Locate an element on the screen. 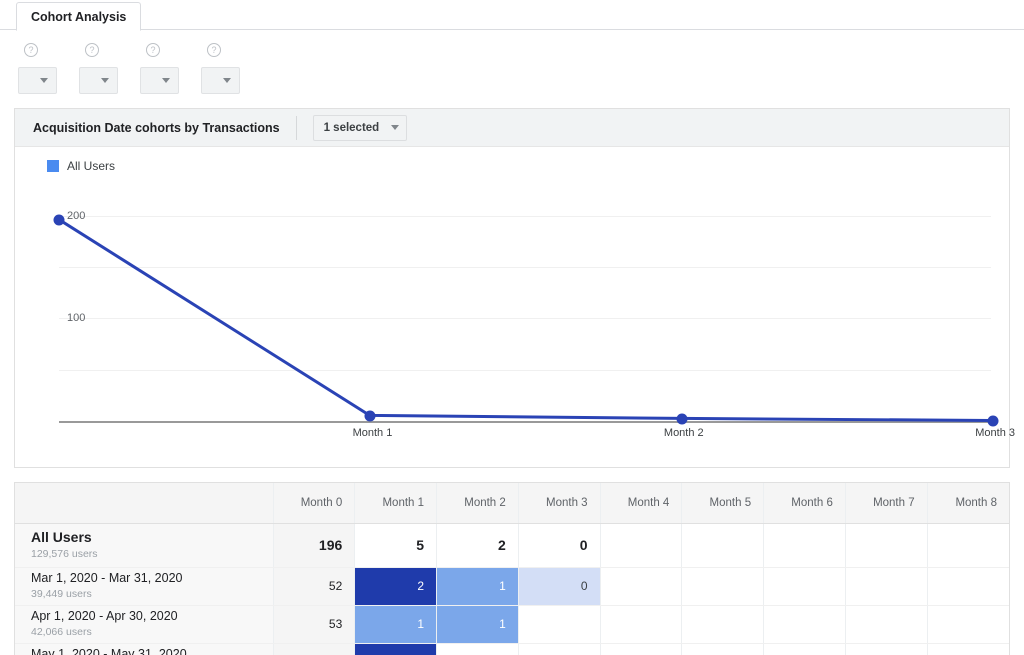 The width and height of the screenshot is (1024, 655). control-label-cohort-type: ? is located at coordinates (37, 50).